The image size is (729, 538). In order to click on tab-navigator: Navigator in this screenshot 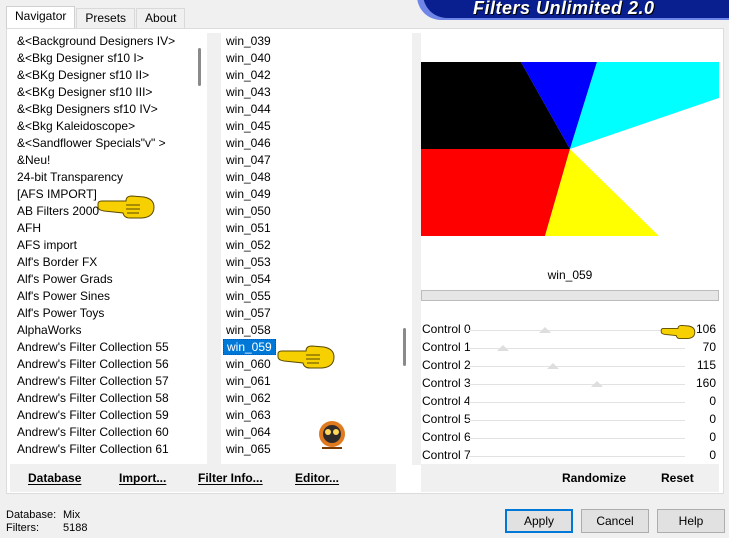, I will do `click(41, 17)`.